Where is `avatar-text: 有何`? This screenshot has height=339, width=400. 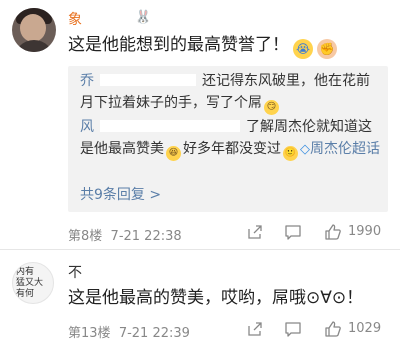 avatar-text: 有何 is located at coordinates (25, 294).